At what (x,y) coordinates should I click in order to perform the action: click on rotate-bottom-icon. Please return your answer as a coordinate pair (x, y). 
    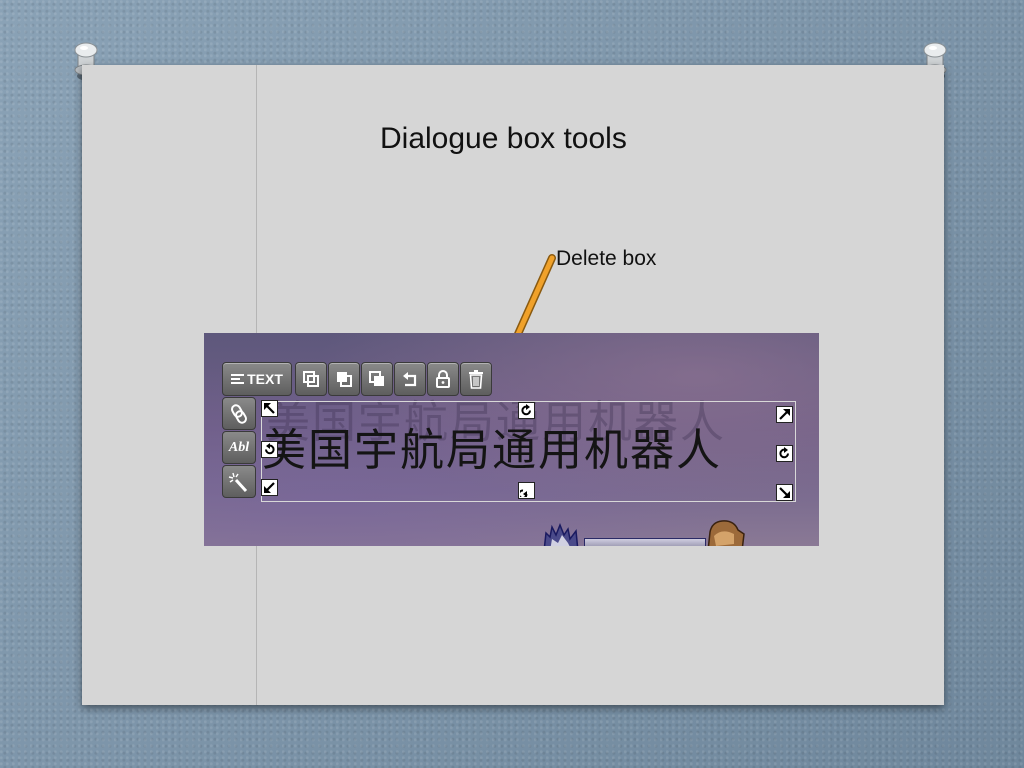
    Looking at the image, I should click on (524, 493).